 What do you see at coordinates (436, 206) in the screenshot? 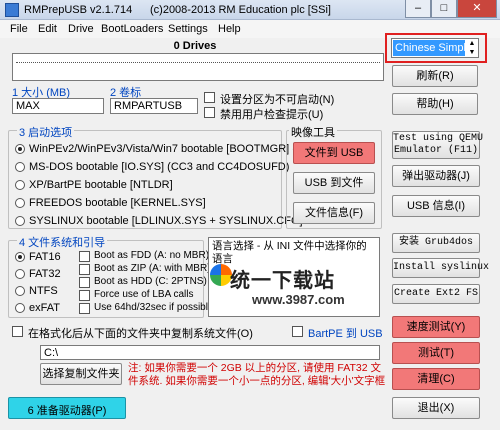
I see `usb-info-button: USB 信息(I)` at bounding box center [436, 206].